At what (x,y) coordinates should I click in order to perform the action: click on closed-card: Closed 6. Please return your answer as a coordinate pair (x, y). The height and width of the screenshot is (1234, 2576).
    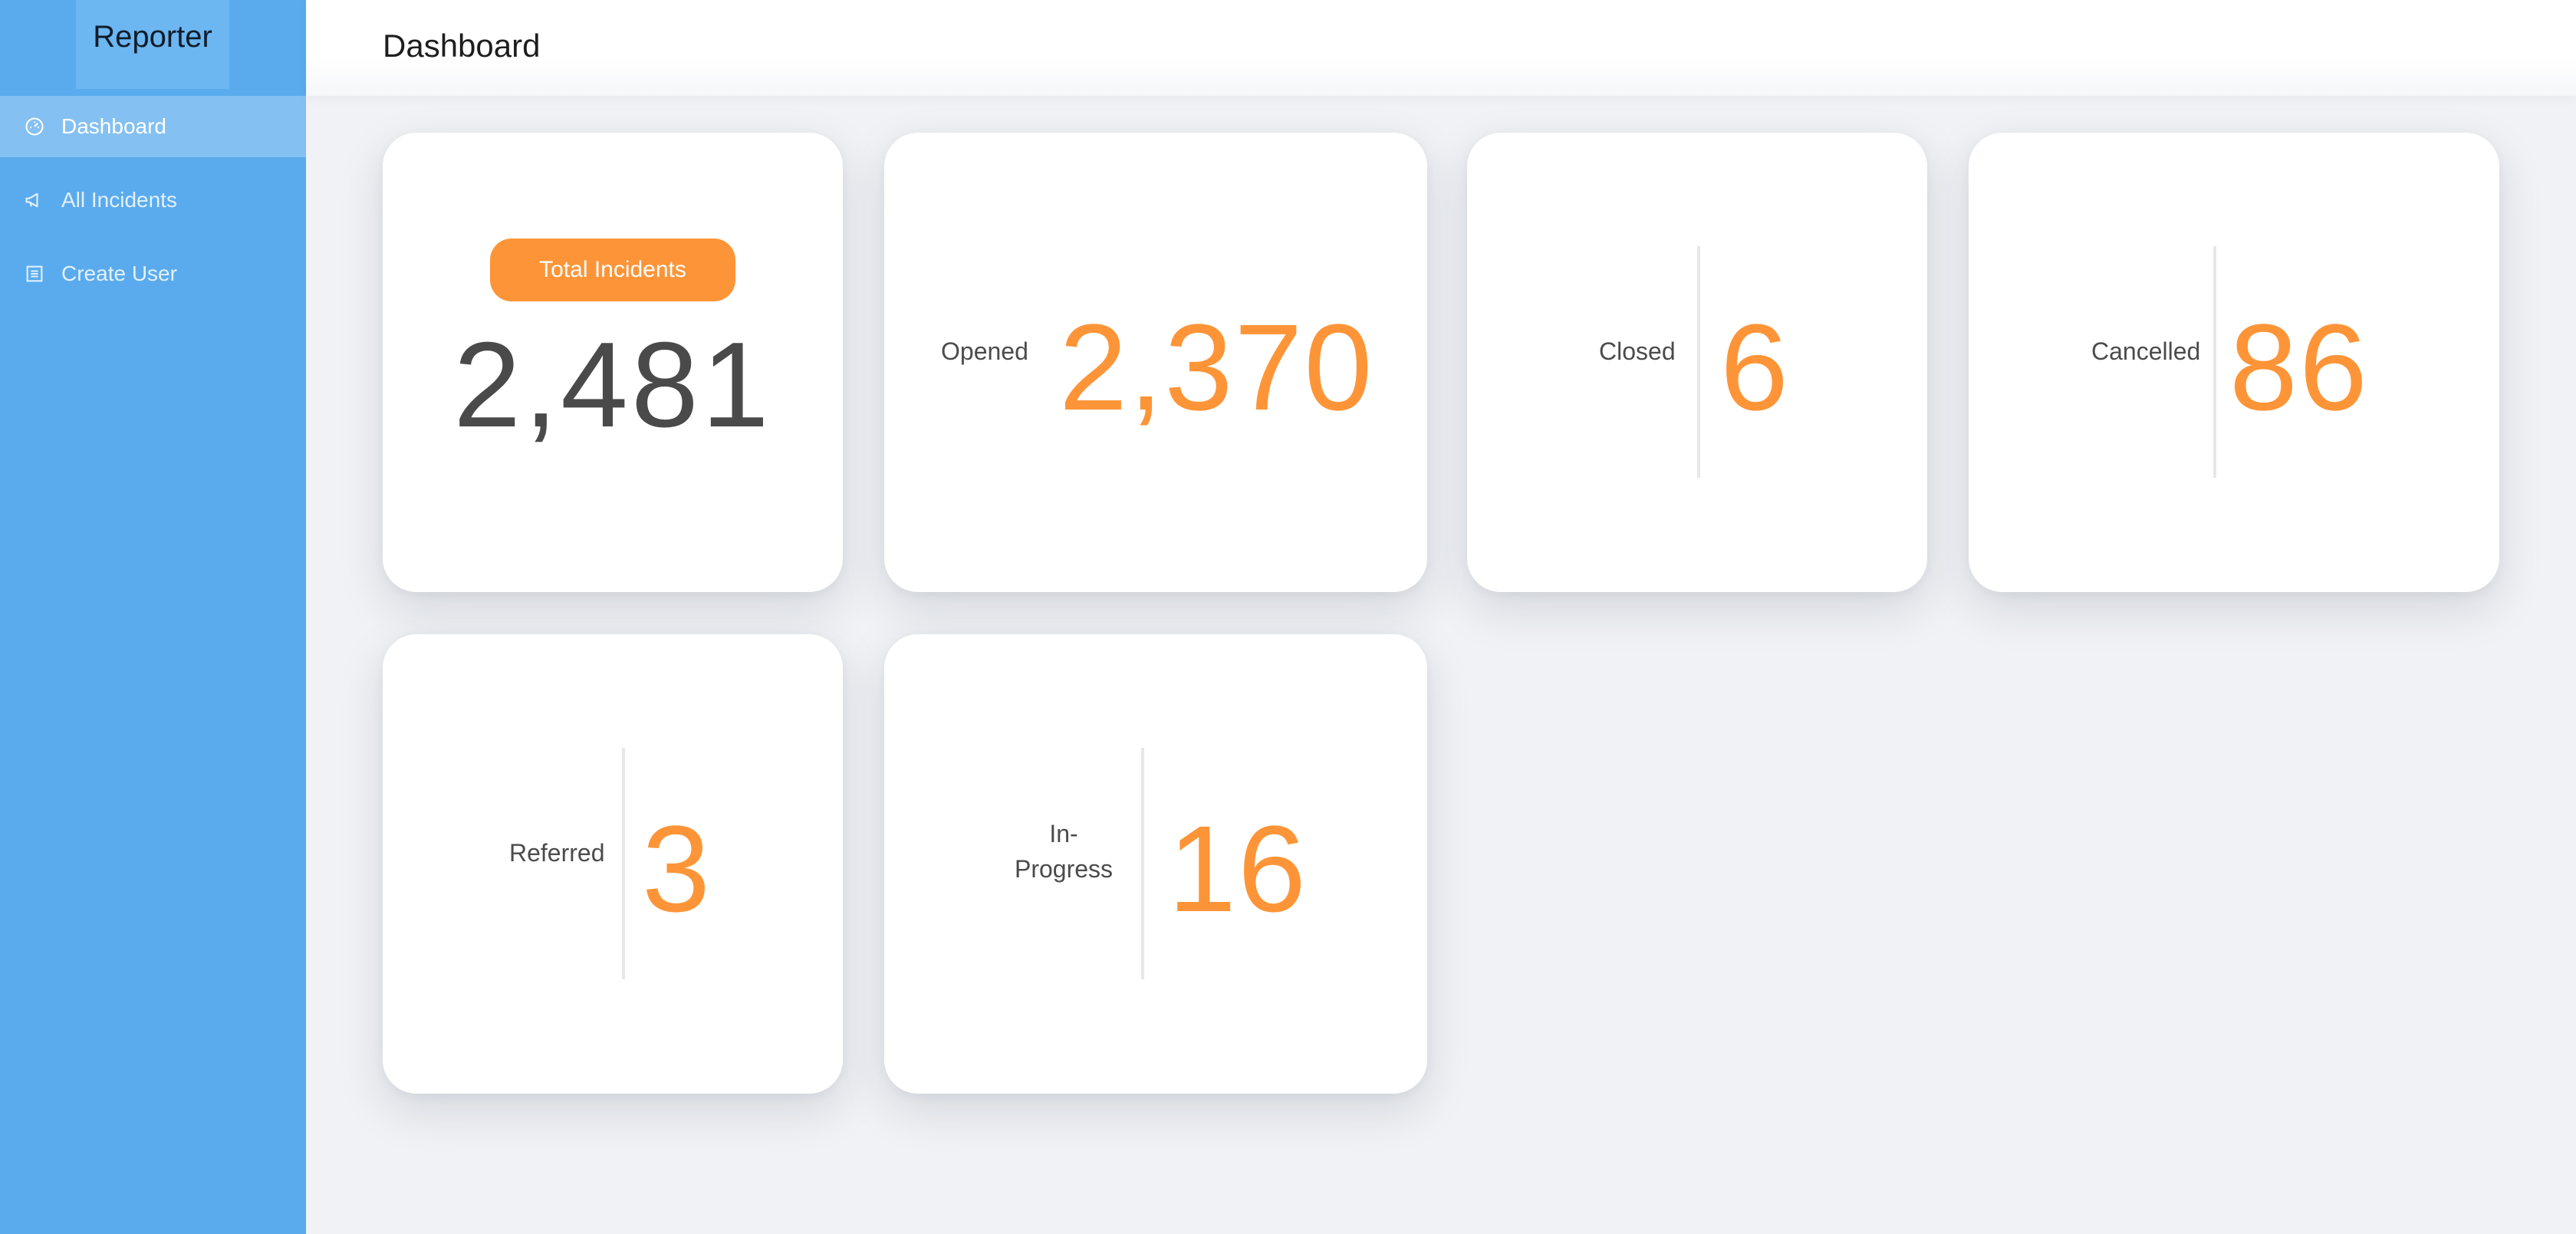
    Looking at the image, I should click on (1697, 362).